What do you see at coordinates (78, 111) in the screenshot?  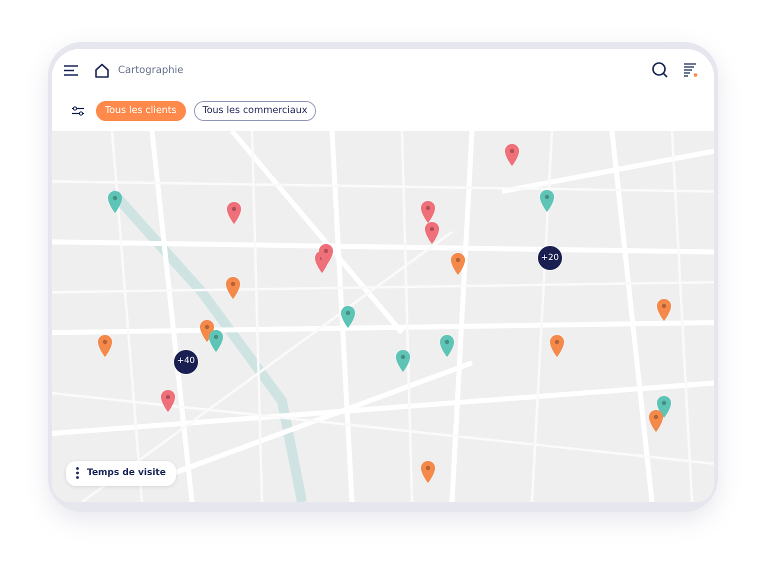 I see `sliders-icon` at bounding box center [78, 111].